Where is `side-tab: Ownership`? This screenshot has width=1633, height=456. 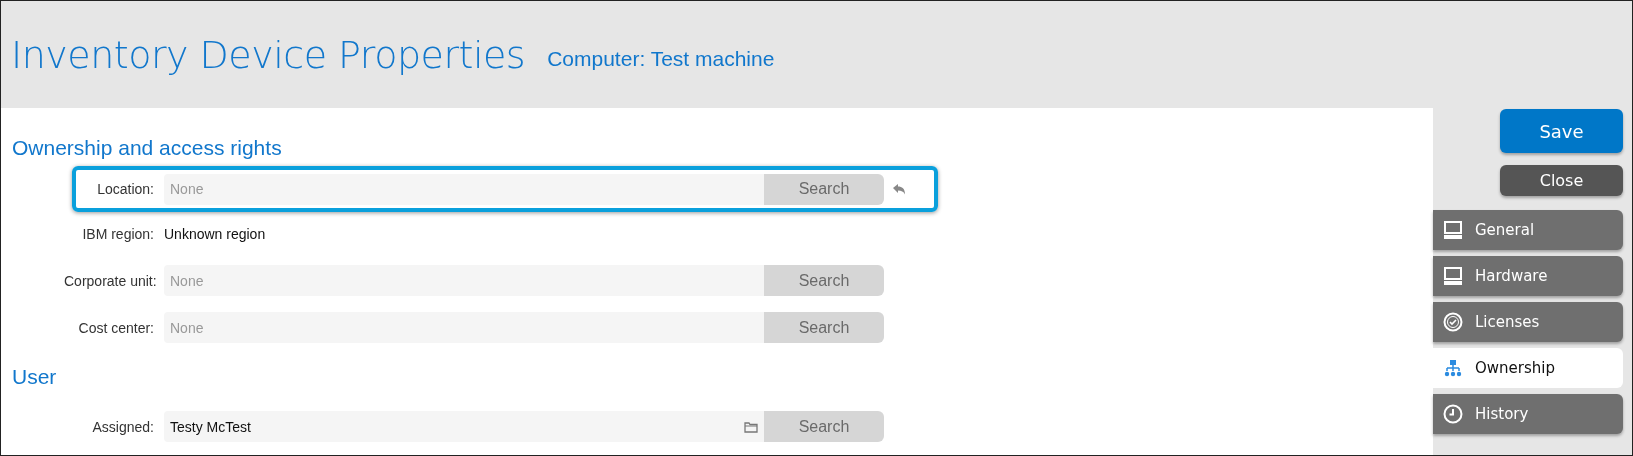
side-tab: Ownership is located at coordinates (1528, 368).